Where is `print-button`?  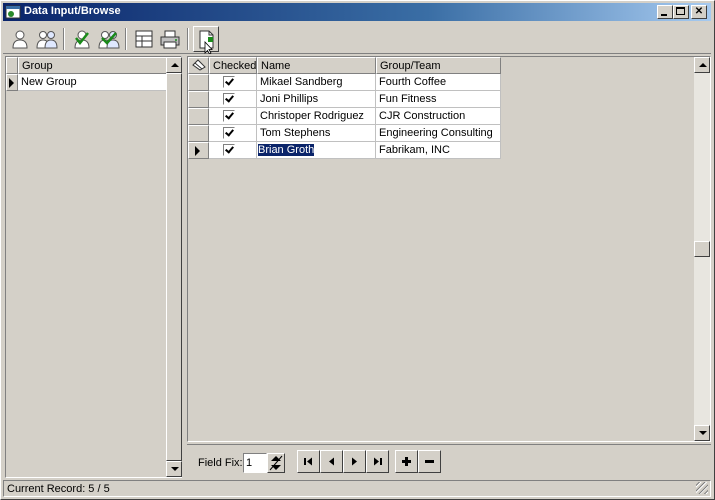 print-button is located at coordinates (170, 39).